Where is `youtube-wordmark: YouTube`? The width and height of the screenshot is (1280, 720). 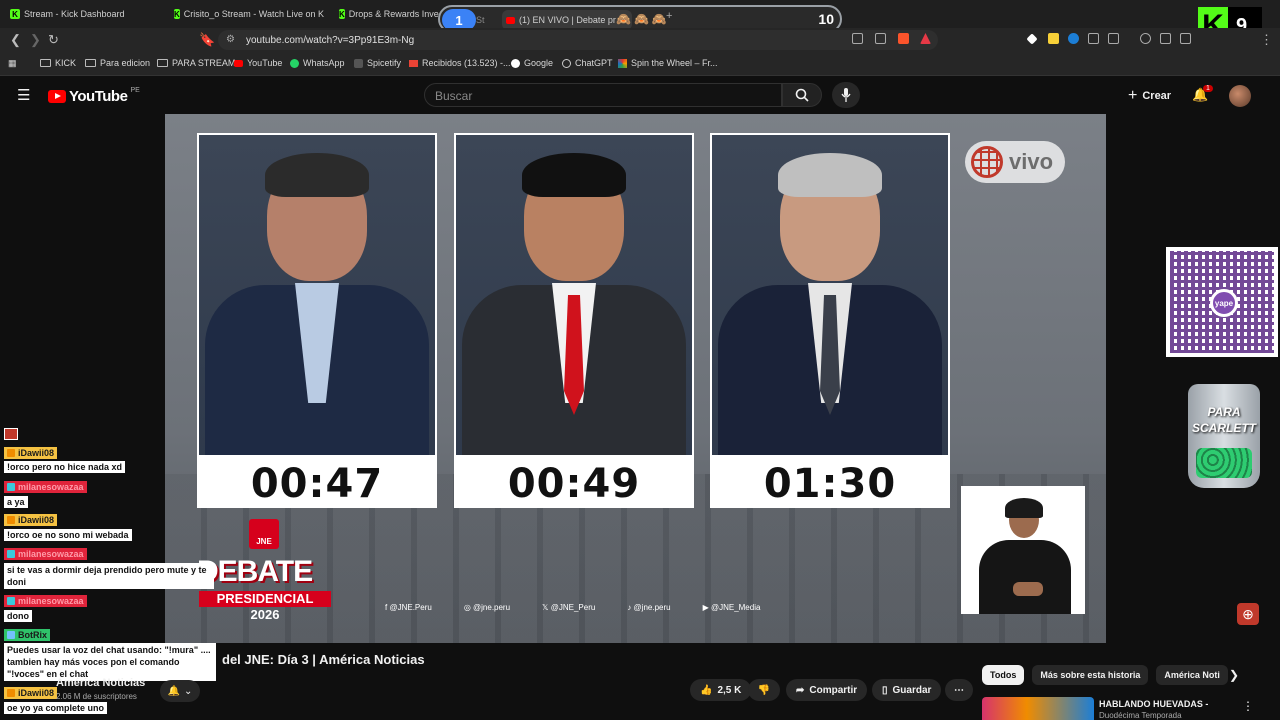 youtube-wordmark: YouTube is located at coordinates (98, 96).